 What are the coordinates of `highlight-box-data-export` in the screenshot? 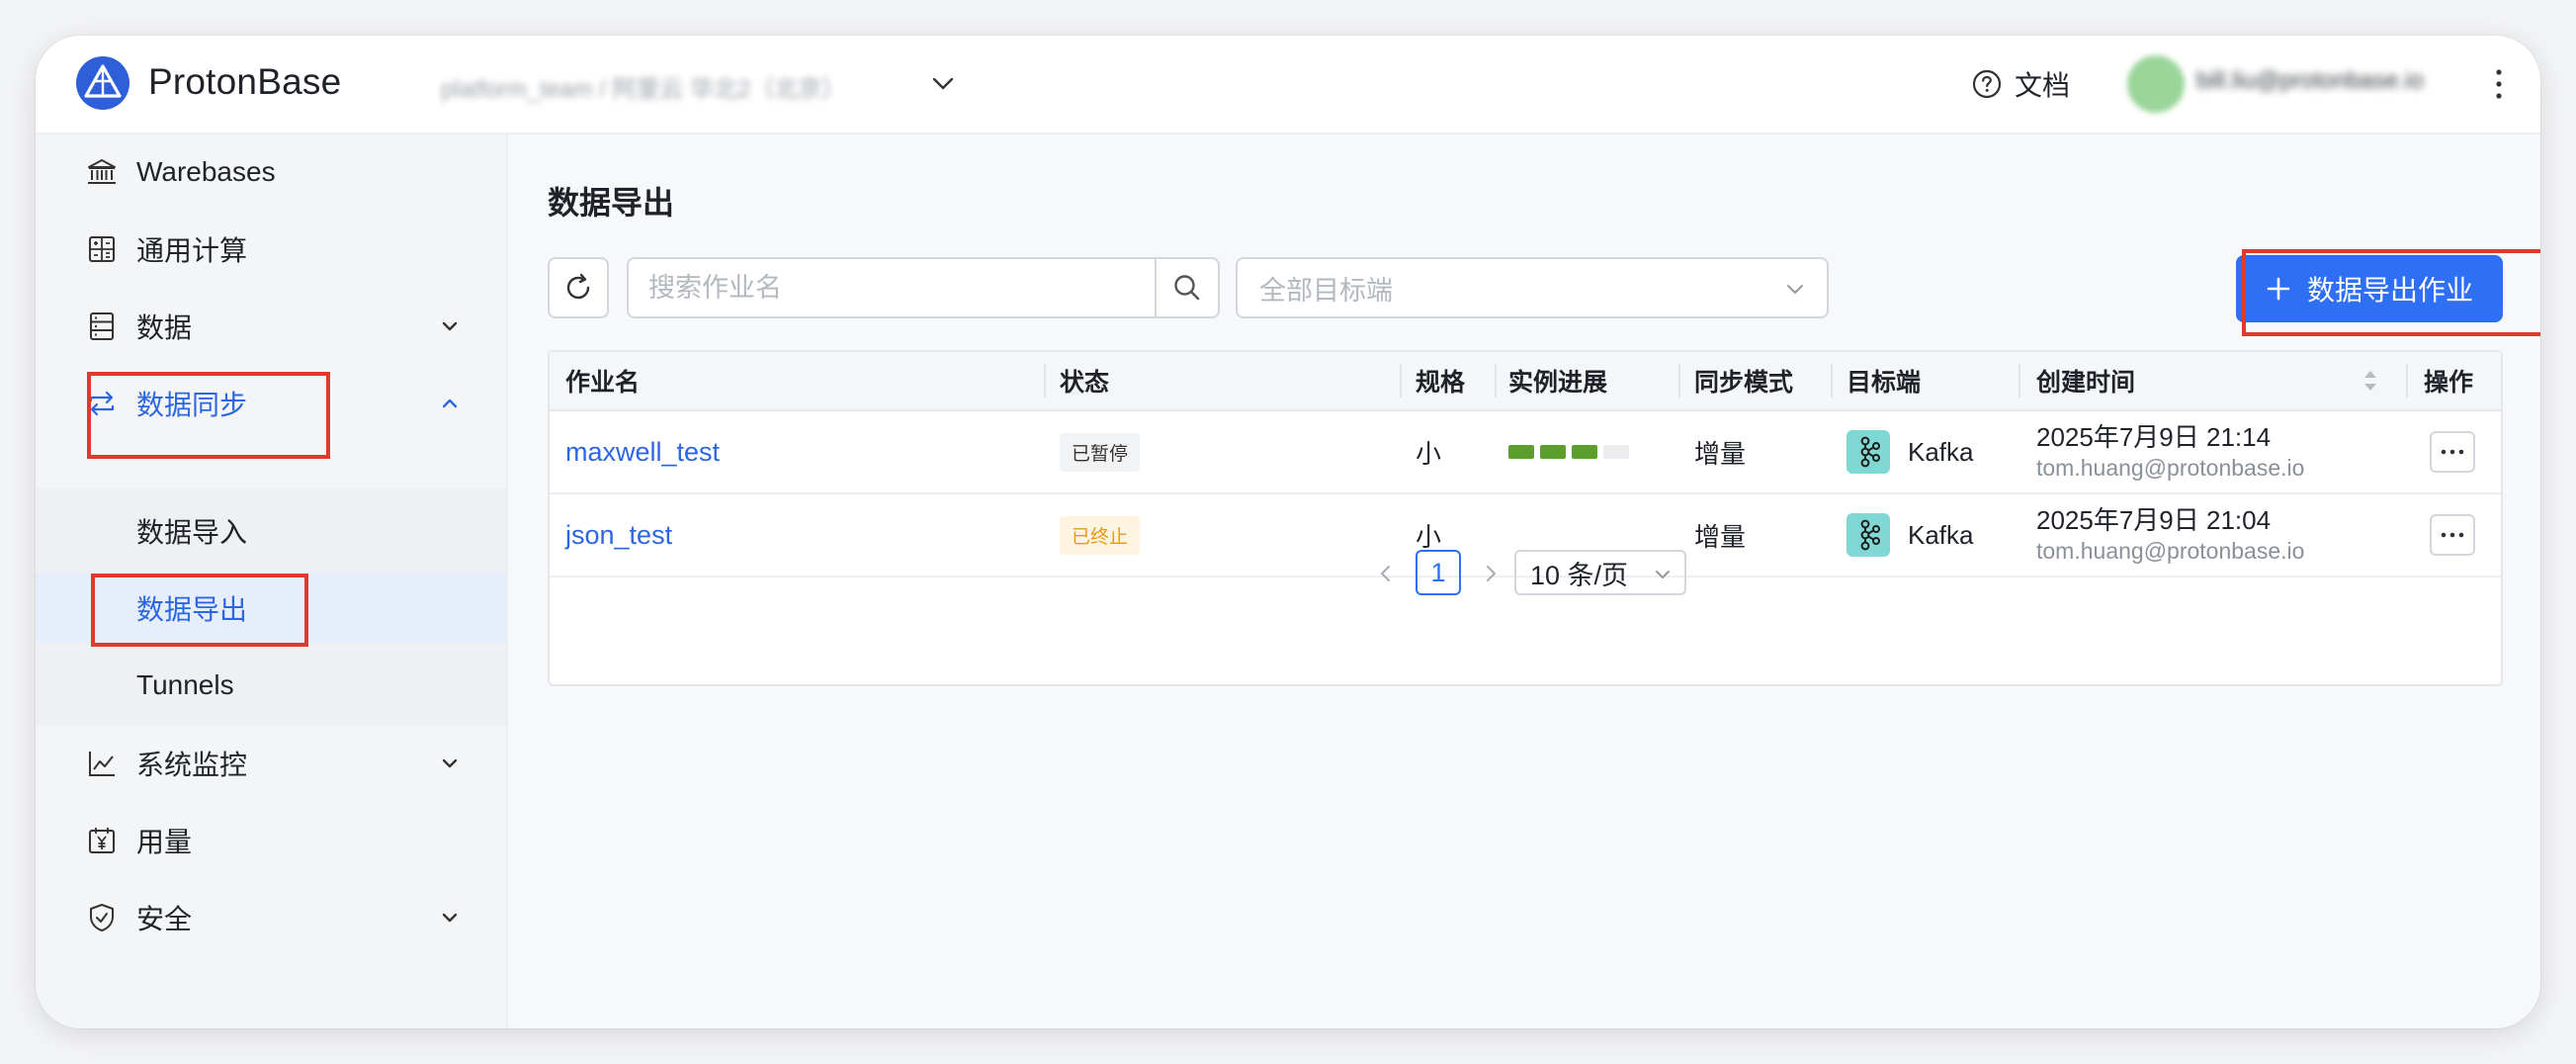 It's located at (199, 610).